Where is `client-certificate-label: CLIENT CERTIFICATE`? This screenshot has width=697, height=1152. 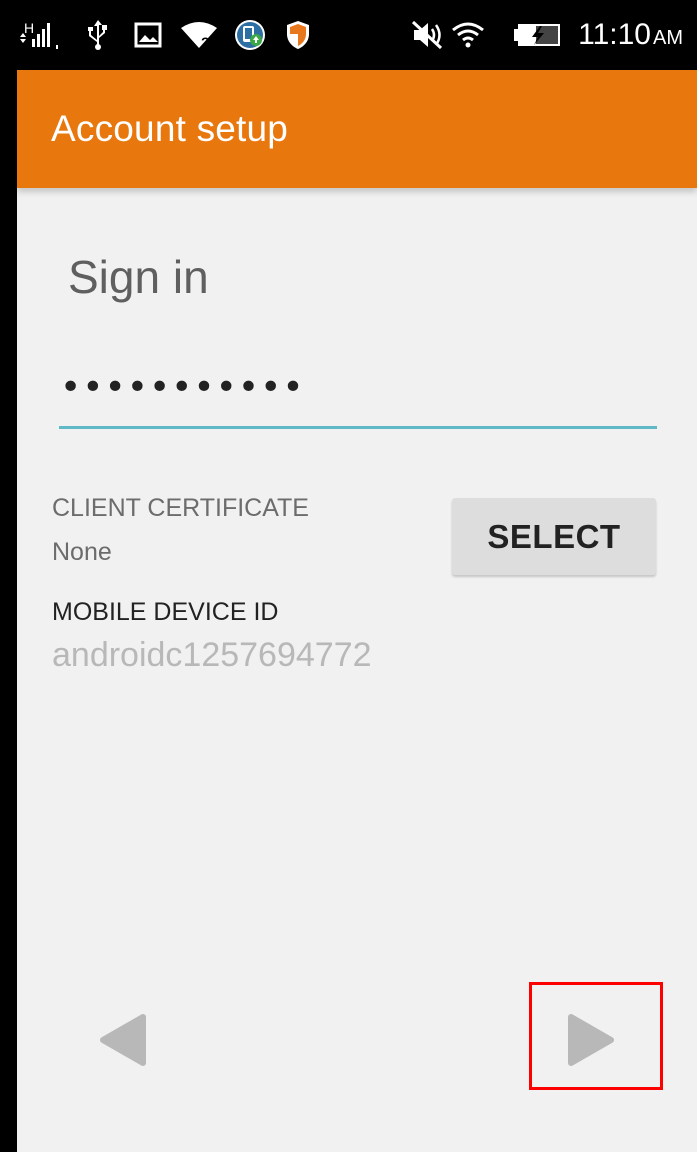
client-certificate-label: CLIENT CERTIFICATE is located at coordinates (180, 508).